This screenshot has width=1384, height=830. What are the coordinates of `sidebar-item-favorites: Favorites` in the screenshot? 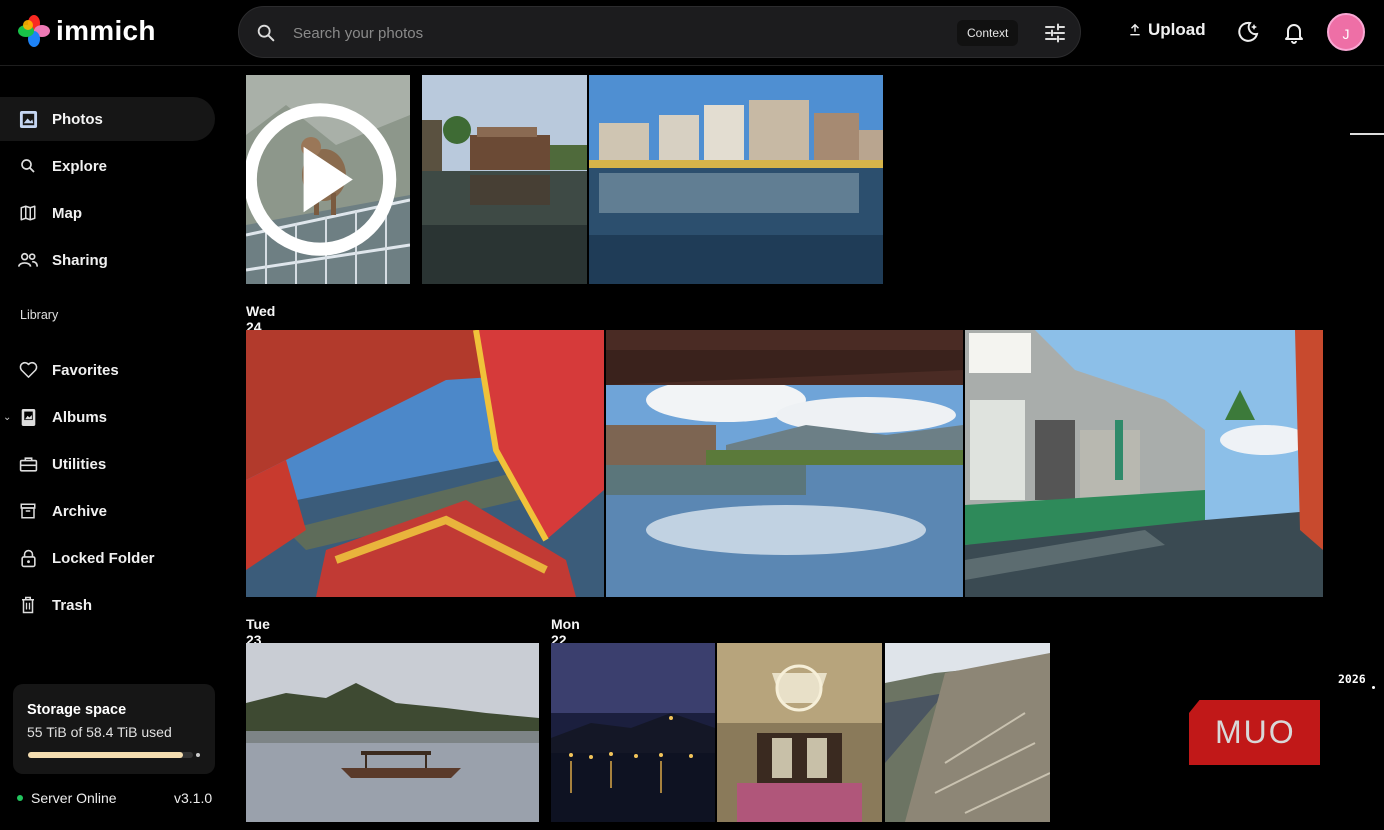 It's located at (107, 370).